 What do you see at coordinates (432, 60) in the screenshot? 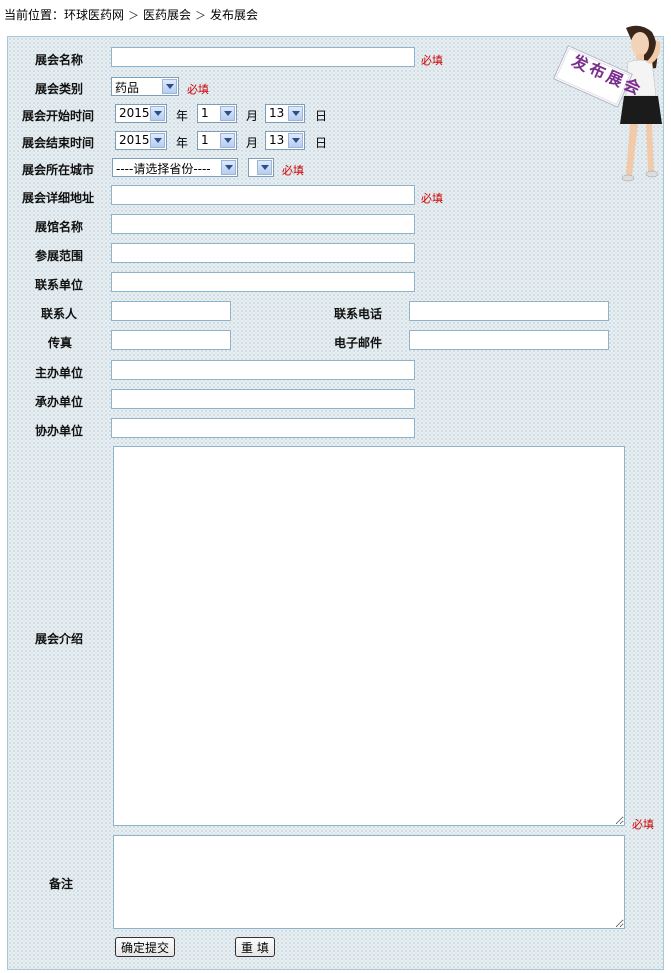
I see `name-required-tag: 必填` at bounding box center [432, 60].